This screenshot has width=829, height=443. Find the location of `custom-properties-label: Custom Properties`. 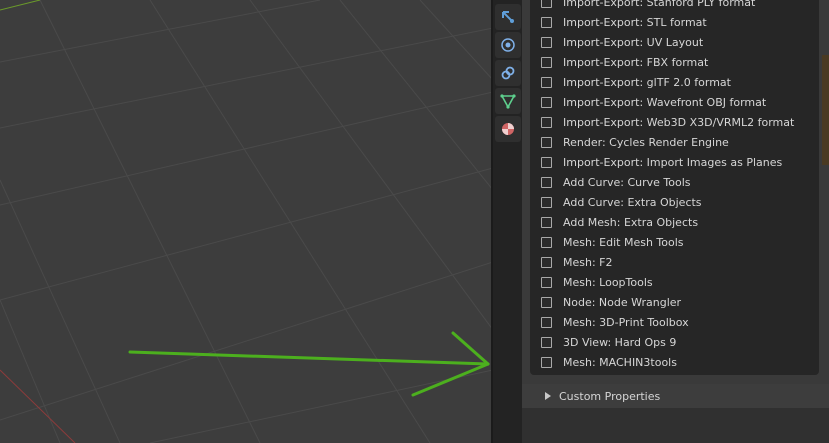

custom-properties-label: Custom Properties is located at coordinates (610, 396).